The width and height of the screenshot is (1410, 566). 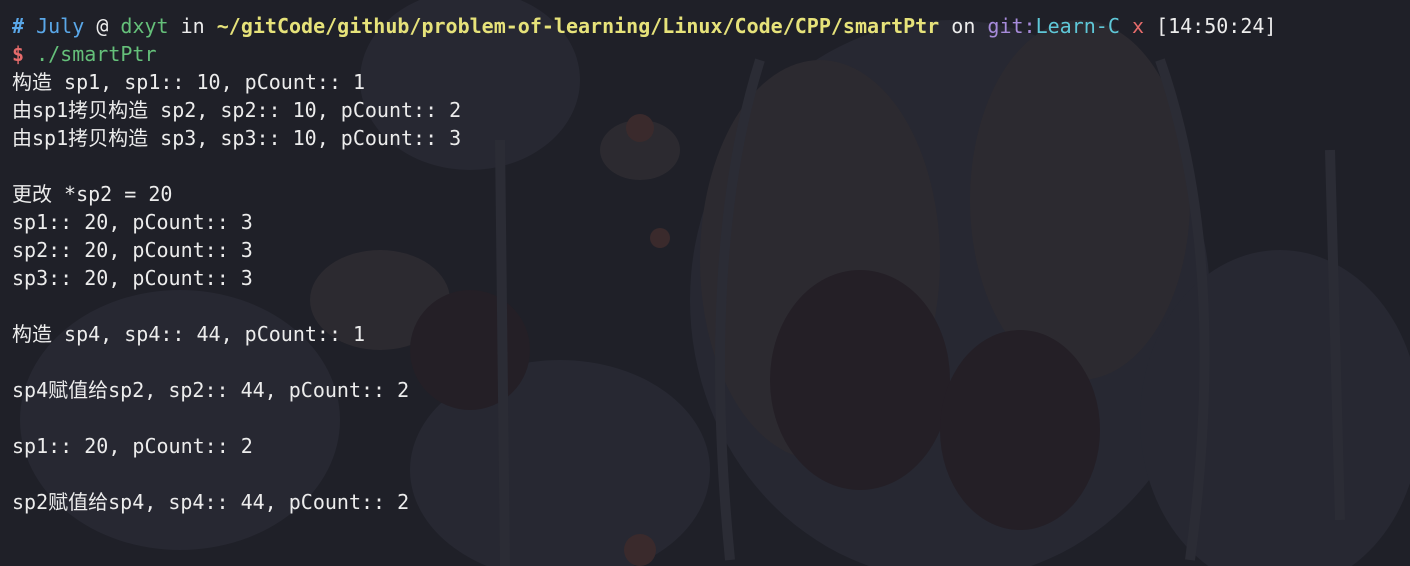 I want to click on prompt-git-label: git:, so click(x=1011, y=26).